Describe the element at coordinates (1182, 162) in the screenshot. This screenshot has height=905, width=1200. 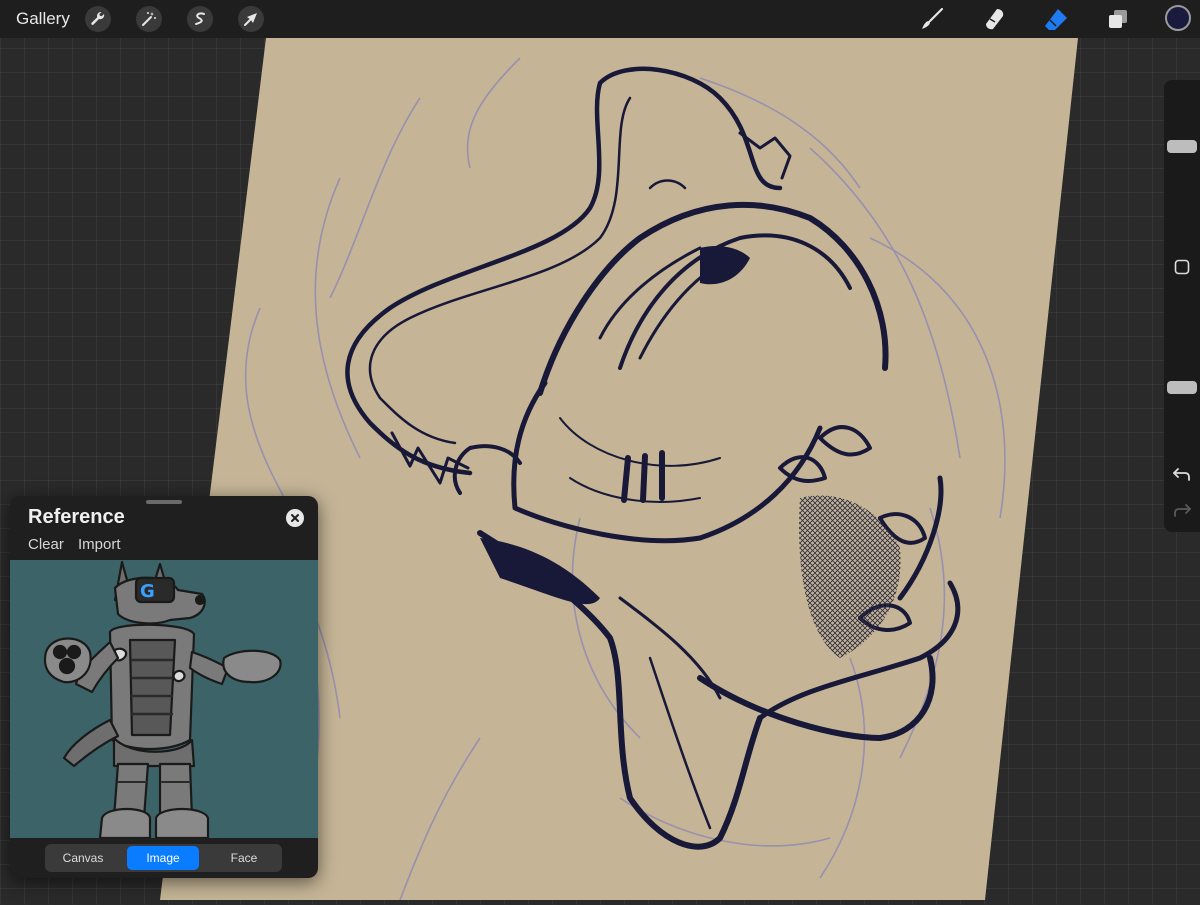
I see `brush-size-slider` at that location.